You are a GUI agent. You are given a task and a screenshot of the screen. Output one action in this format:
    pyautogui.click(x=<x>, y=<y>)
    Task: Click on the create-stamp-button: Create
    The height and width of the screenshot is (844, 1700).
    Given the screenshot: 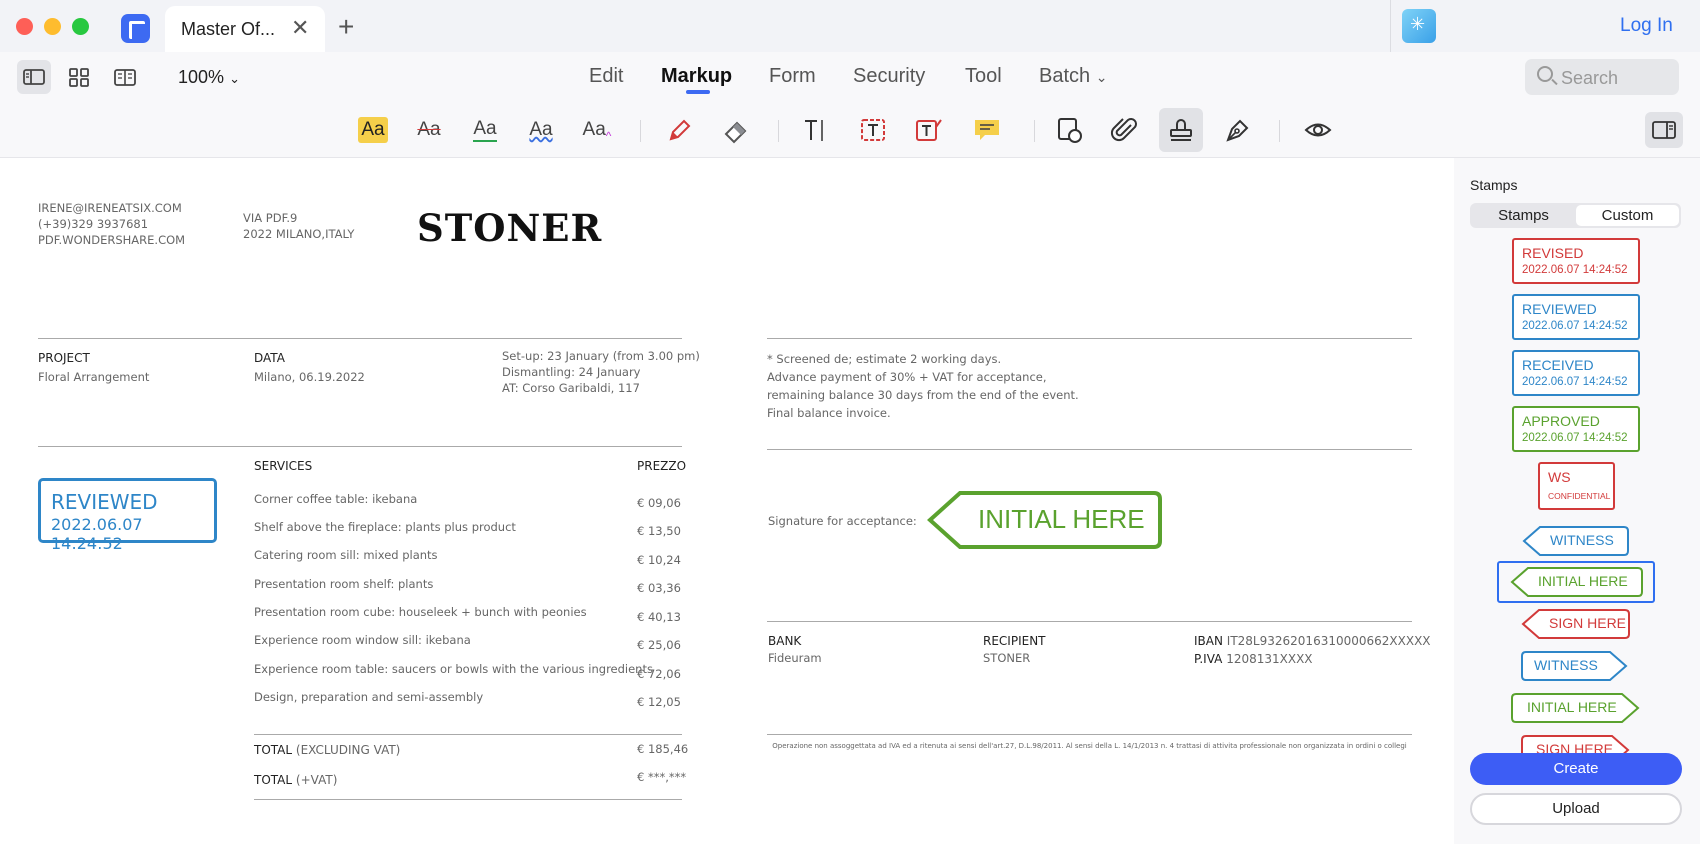 What is the action you would take?
    pyautogui.click(x=1576, y=769)
    